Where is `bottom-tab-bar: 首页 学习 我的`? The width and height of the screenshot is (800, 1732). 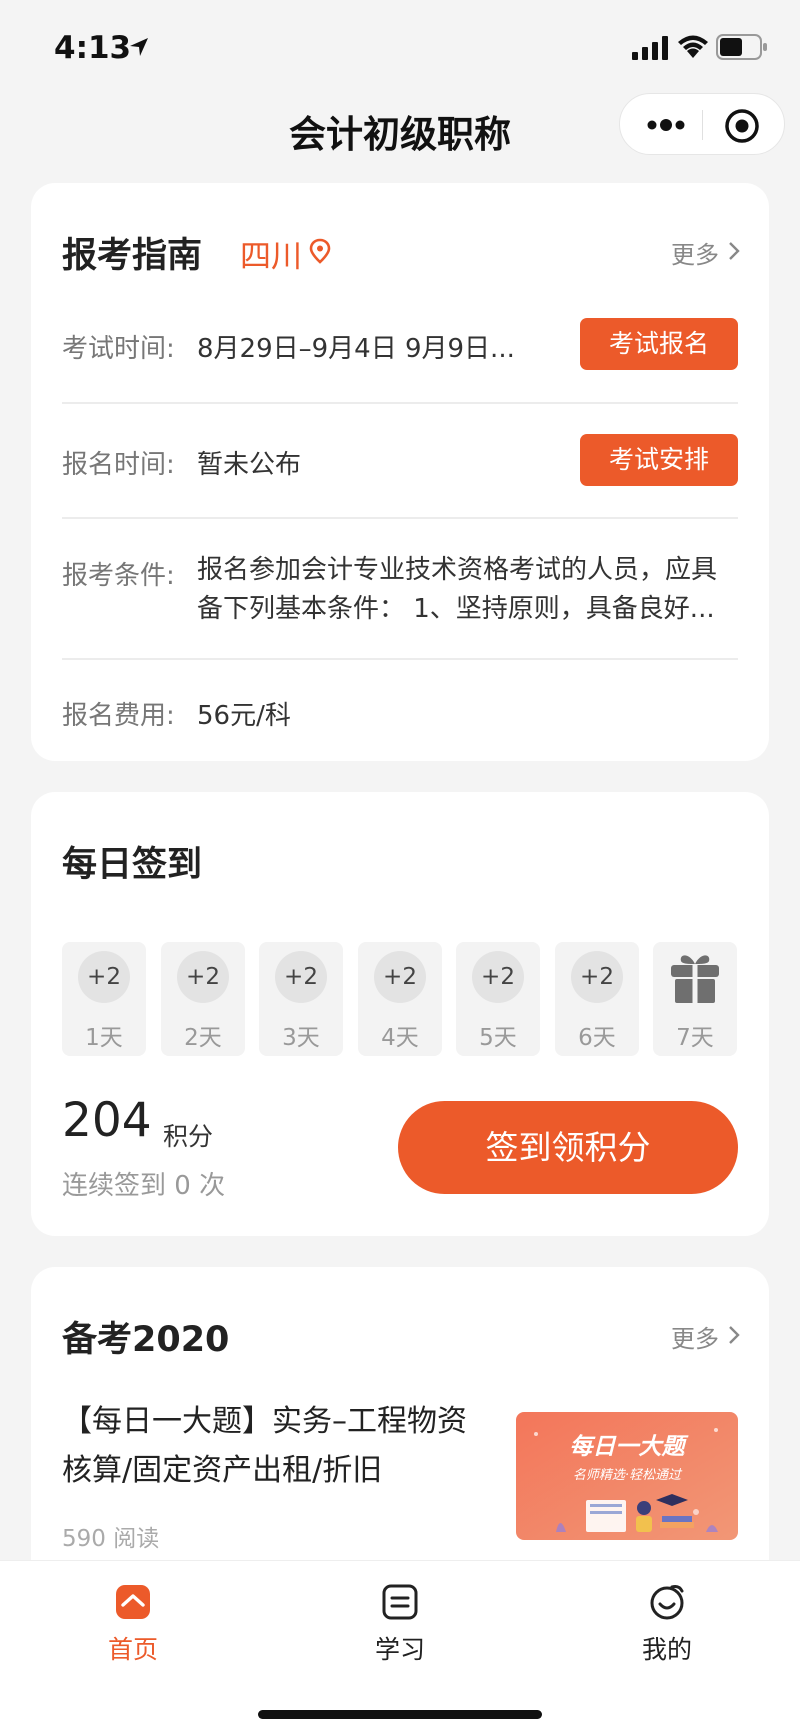
bottom-tab-bar: 首页 学习 我的 is located at coordinates (400, 1646).